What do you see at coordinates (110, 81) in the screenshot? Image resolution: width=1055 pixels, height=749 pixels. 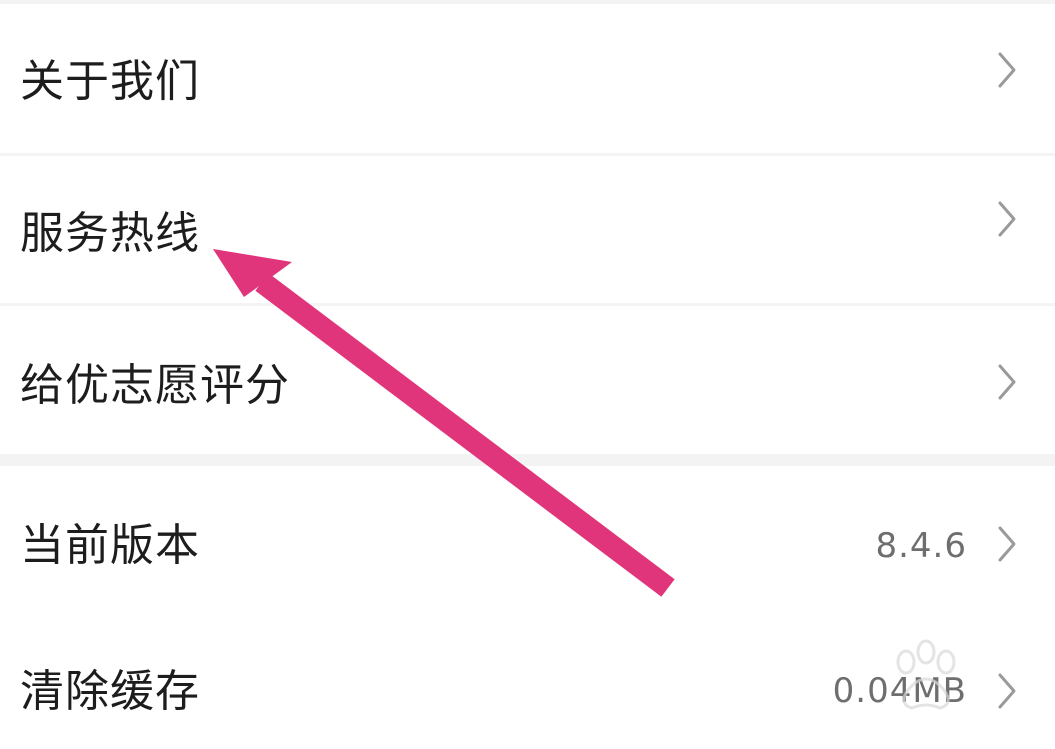 I see `settings-item-label: 关于我们` at bounding box center [110, 81].